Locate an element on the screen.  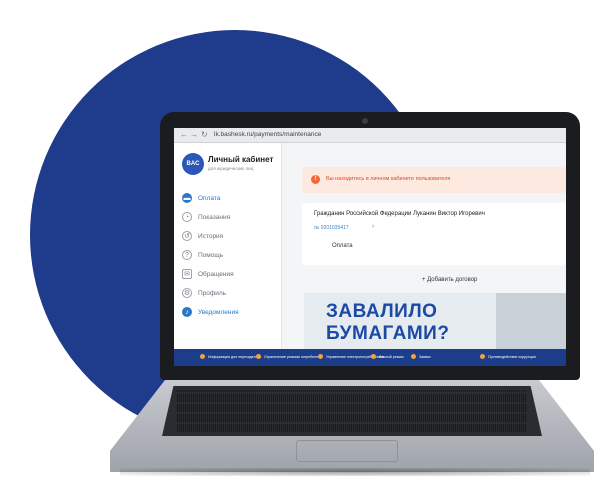
document-icon is located at coordinates (413, 356).